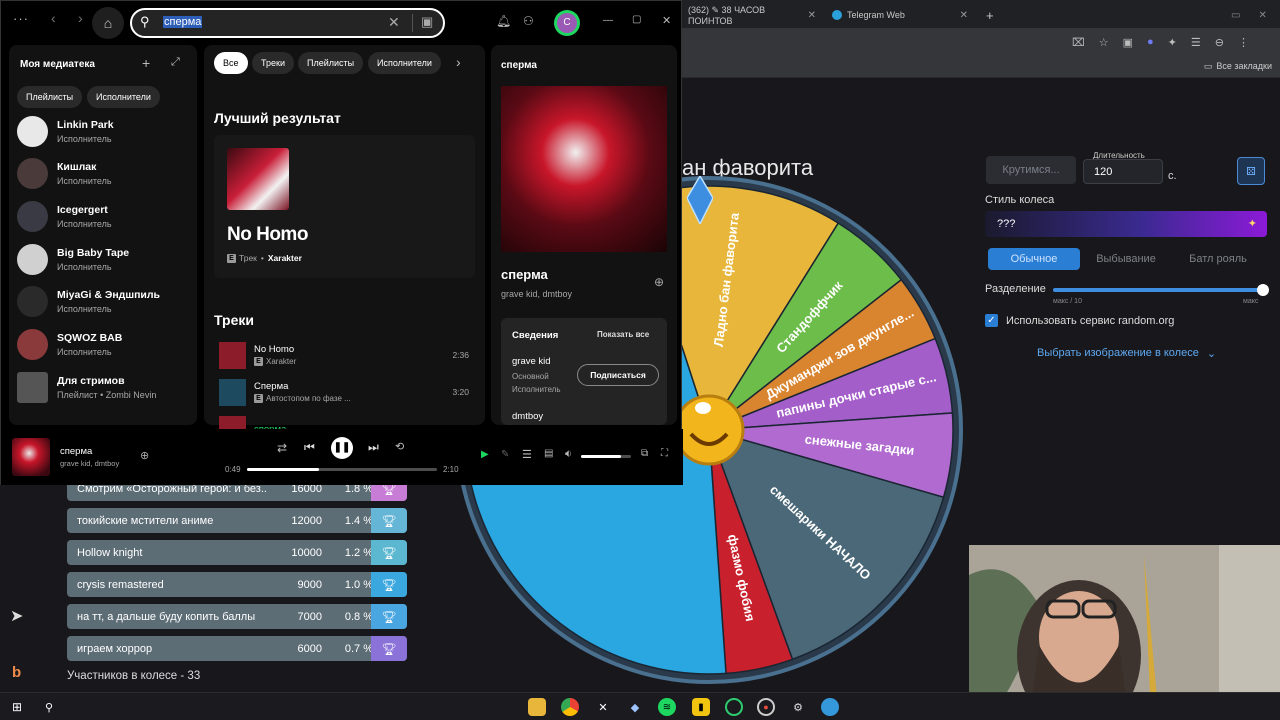  What do you see at coordinates (183, 22) in the screenshot?
I see `search-query: сперма` at bounding box center [183, 22].